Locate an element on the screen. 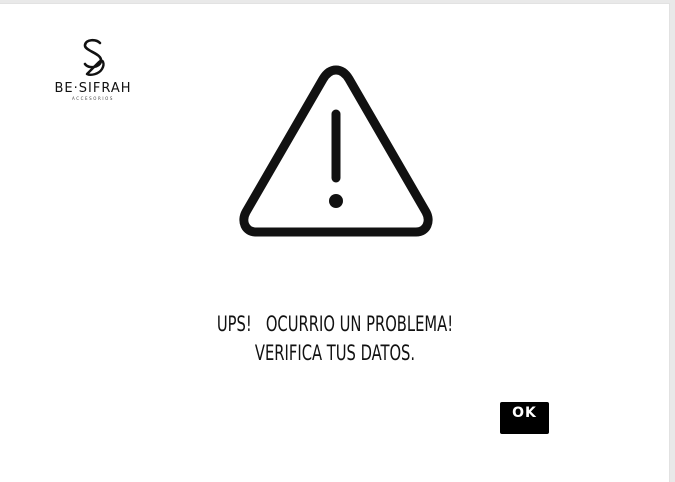 This screenshot has width=675, height=482. error-message-line-2: VERIFICA TUS DATOS. is located at coordinates (335, 353).